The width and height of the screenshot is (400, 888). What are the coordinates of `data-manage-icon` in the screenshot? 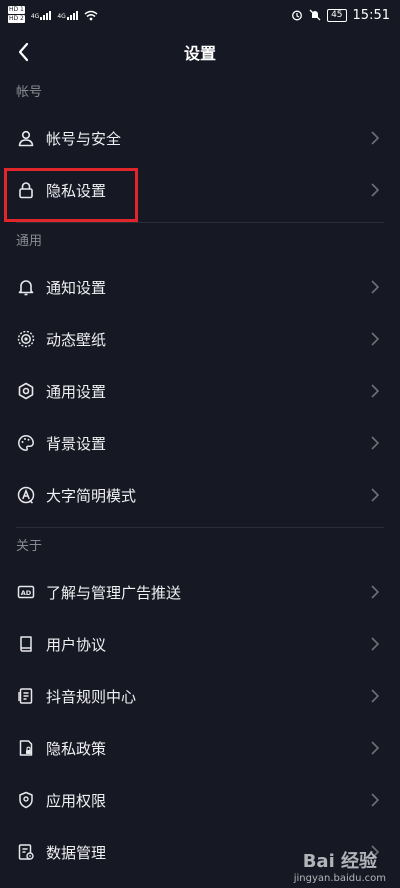 It's located at (26, 852).